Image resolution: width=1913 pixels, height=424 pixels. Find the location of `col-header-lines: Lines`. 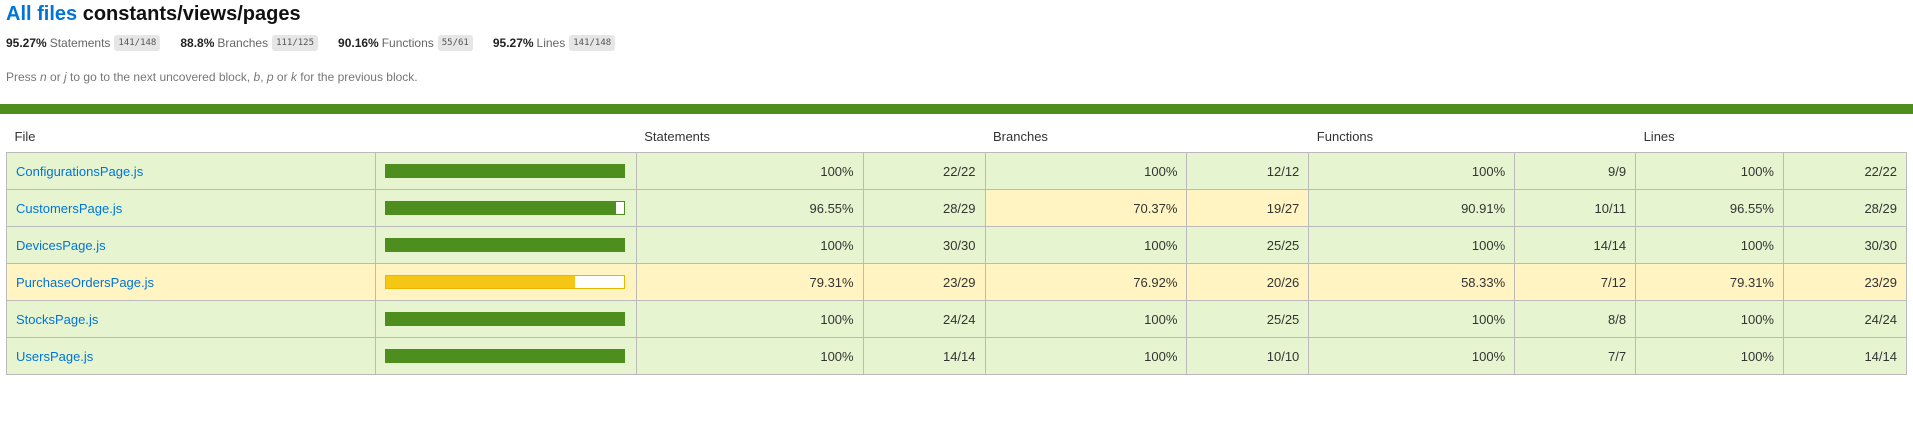

col-header-lines: Lines is located at coordinates (1771, 136).